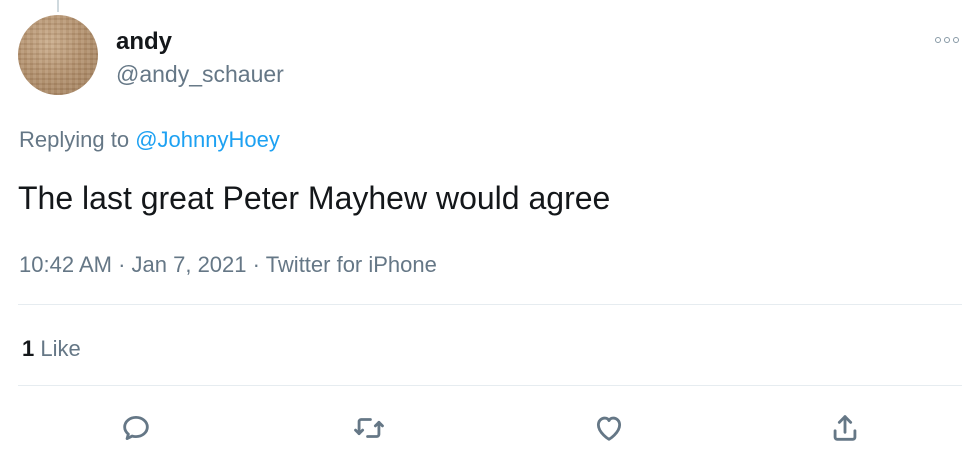  Describe the element at coordinates (60, 348) in the screenshot. I see `likes-label: Like` at that location.